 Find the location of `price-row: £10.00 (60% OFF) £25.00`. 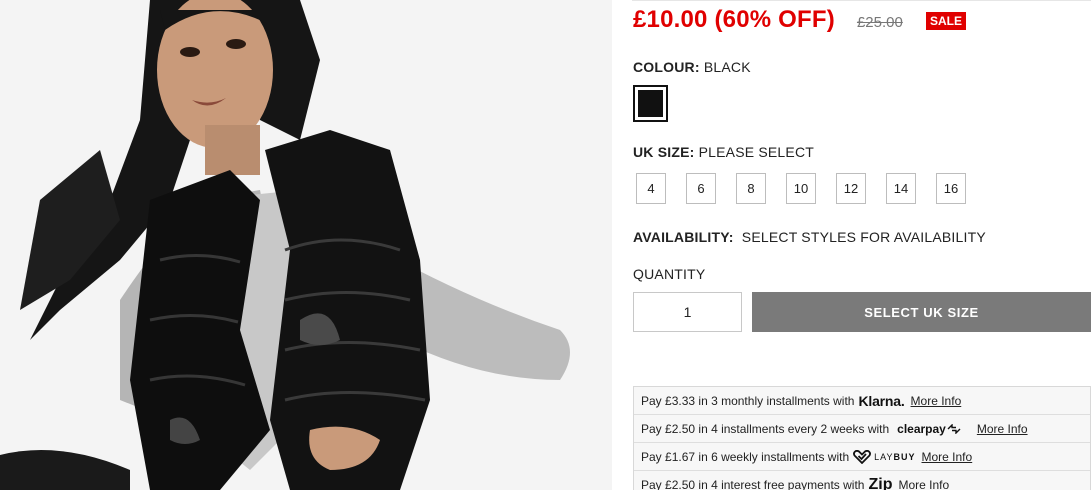

price-row: £10.00 (60% OFF) £25.00 is located at coordinates (768, 20).